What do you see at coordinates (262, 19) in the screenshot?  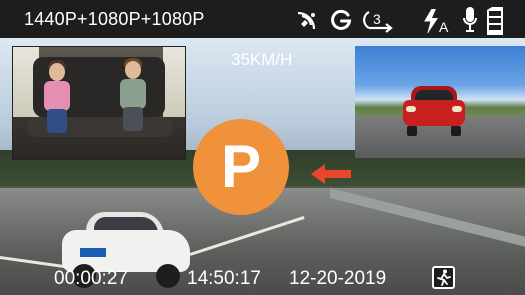 I see `status-bar: 1440P+1080P+1080P 3 A` at bounding box center [262, 19].